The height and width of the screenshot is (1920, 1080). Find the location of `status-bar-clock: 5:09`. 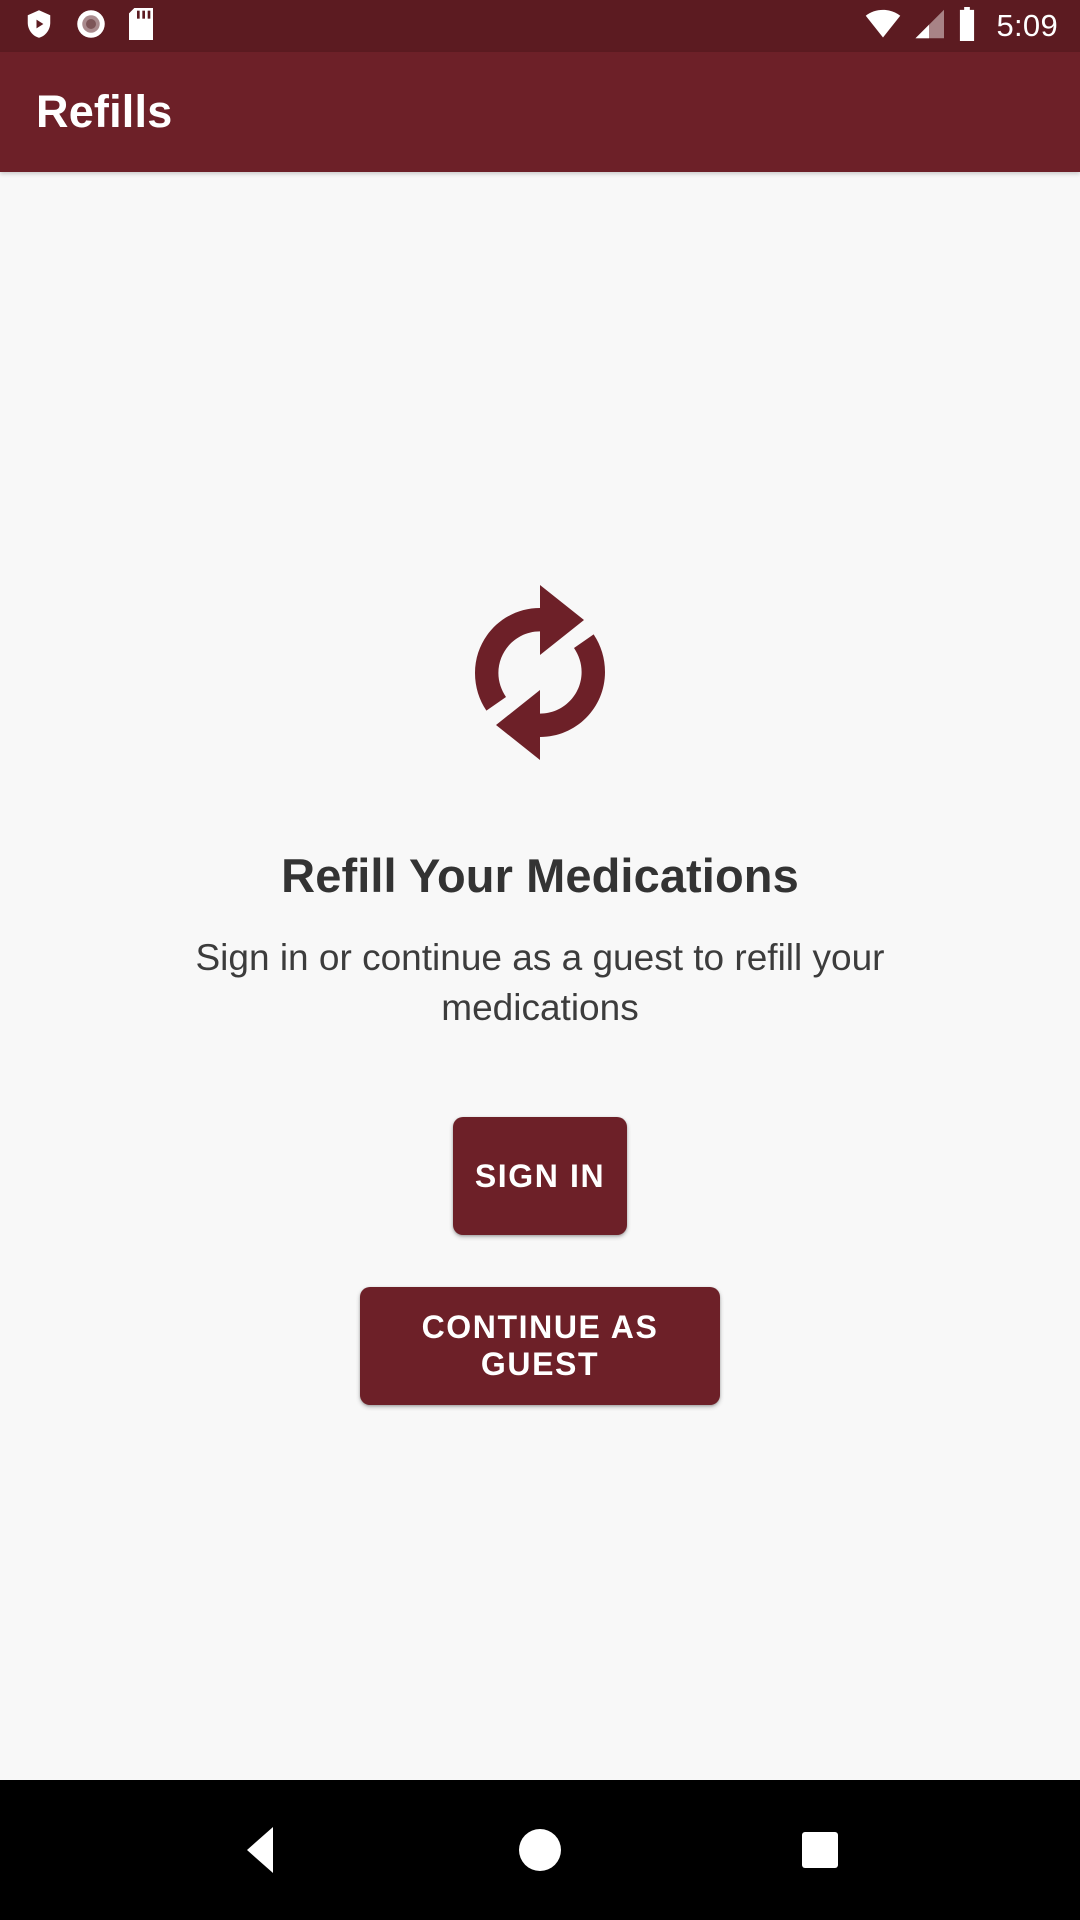

status-bar-clock: 5:09 is located at coordinates (1027, 25).